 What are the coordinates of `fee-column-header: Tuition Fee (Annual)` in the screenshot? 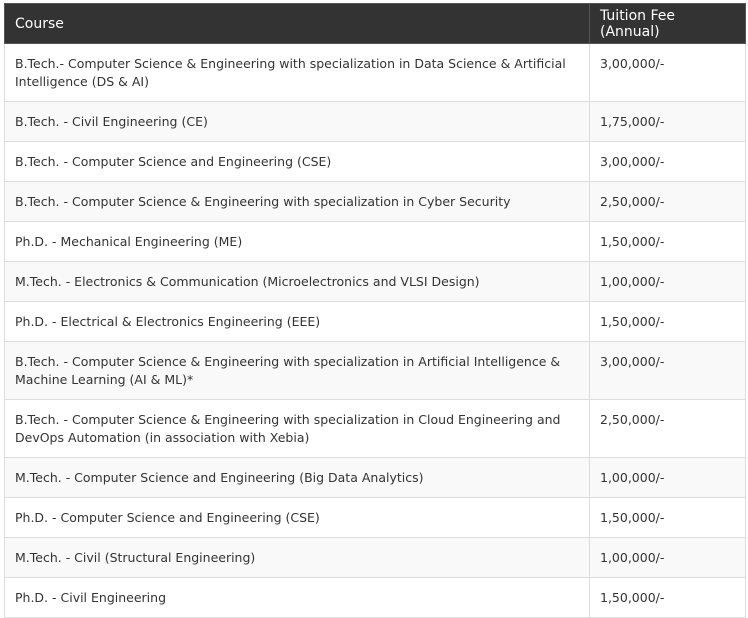 It's located at (667, 23).